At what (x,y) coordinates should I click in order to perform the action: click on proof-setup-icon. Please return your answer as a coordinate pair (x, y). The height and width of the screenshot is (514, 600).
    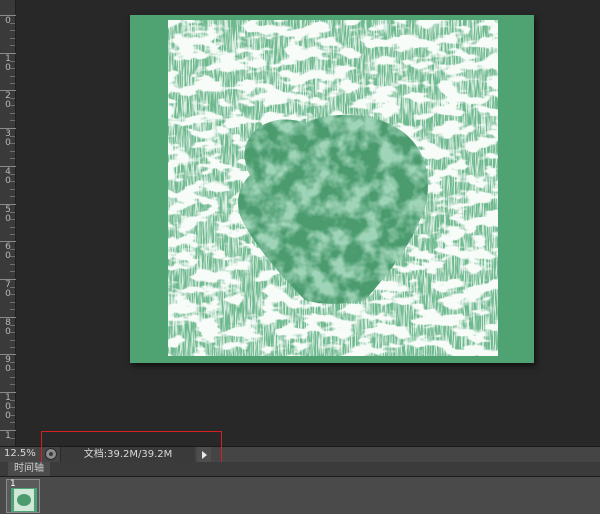
    Looking at the image, I should click on (51, 454).